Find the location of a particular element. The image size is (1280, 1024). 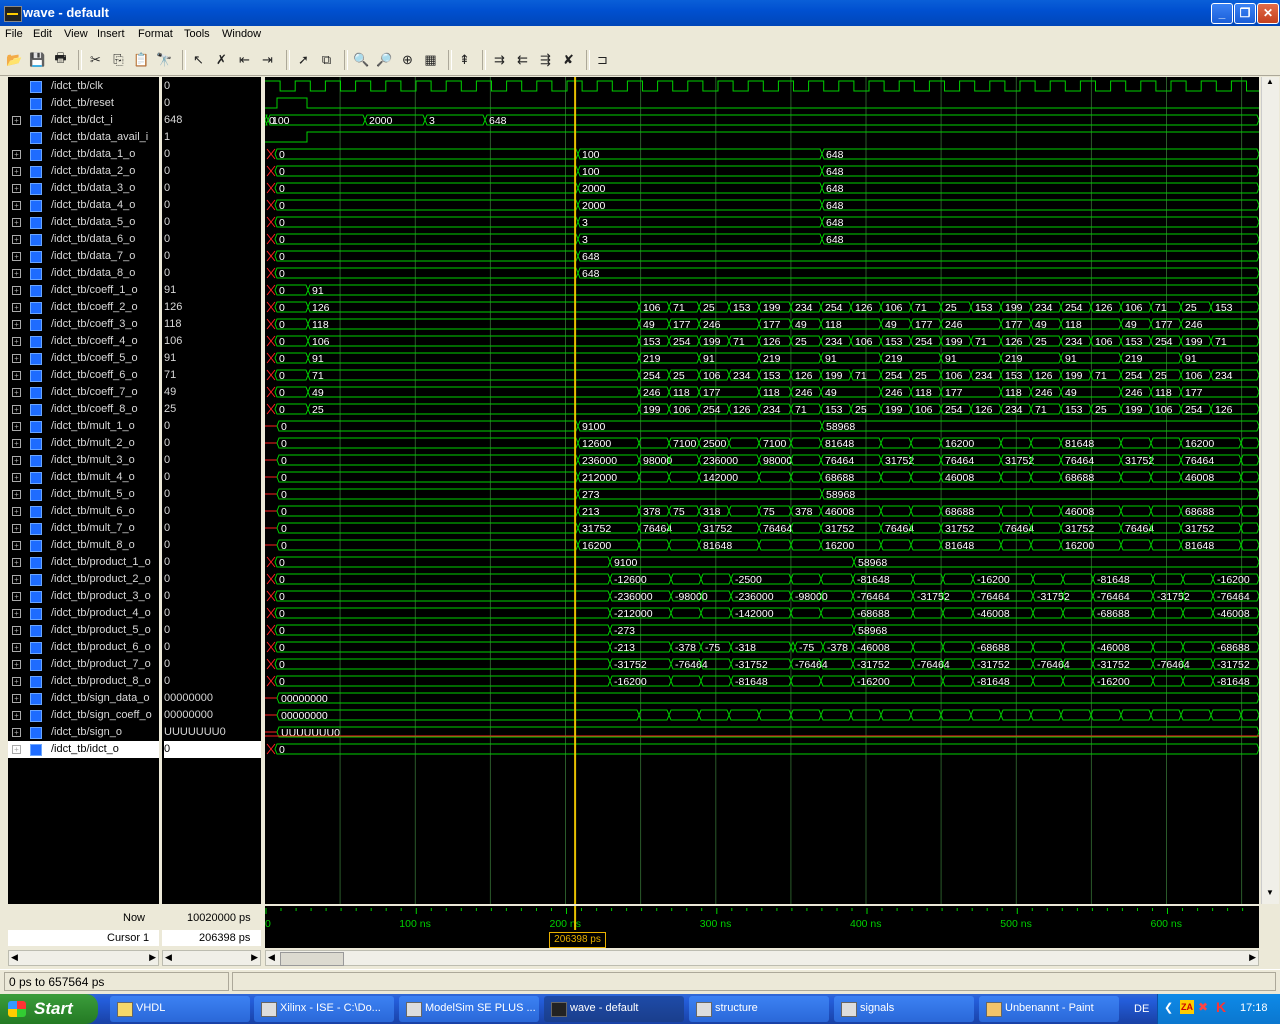

signal-row: + /idct_tb/product_3_o is located at coordinates (83, 596).